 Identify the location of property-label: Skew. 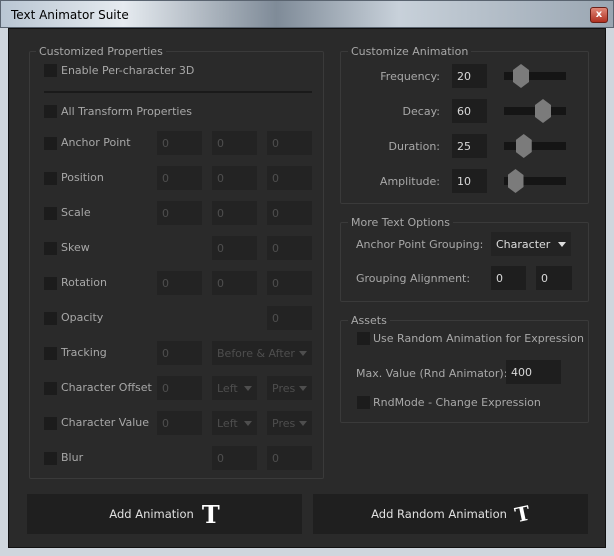
(75, 247).